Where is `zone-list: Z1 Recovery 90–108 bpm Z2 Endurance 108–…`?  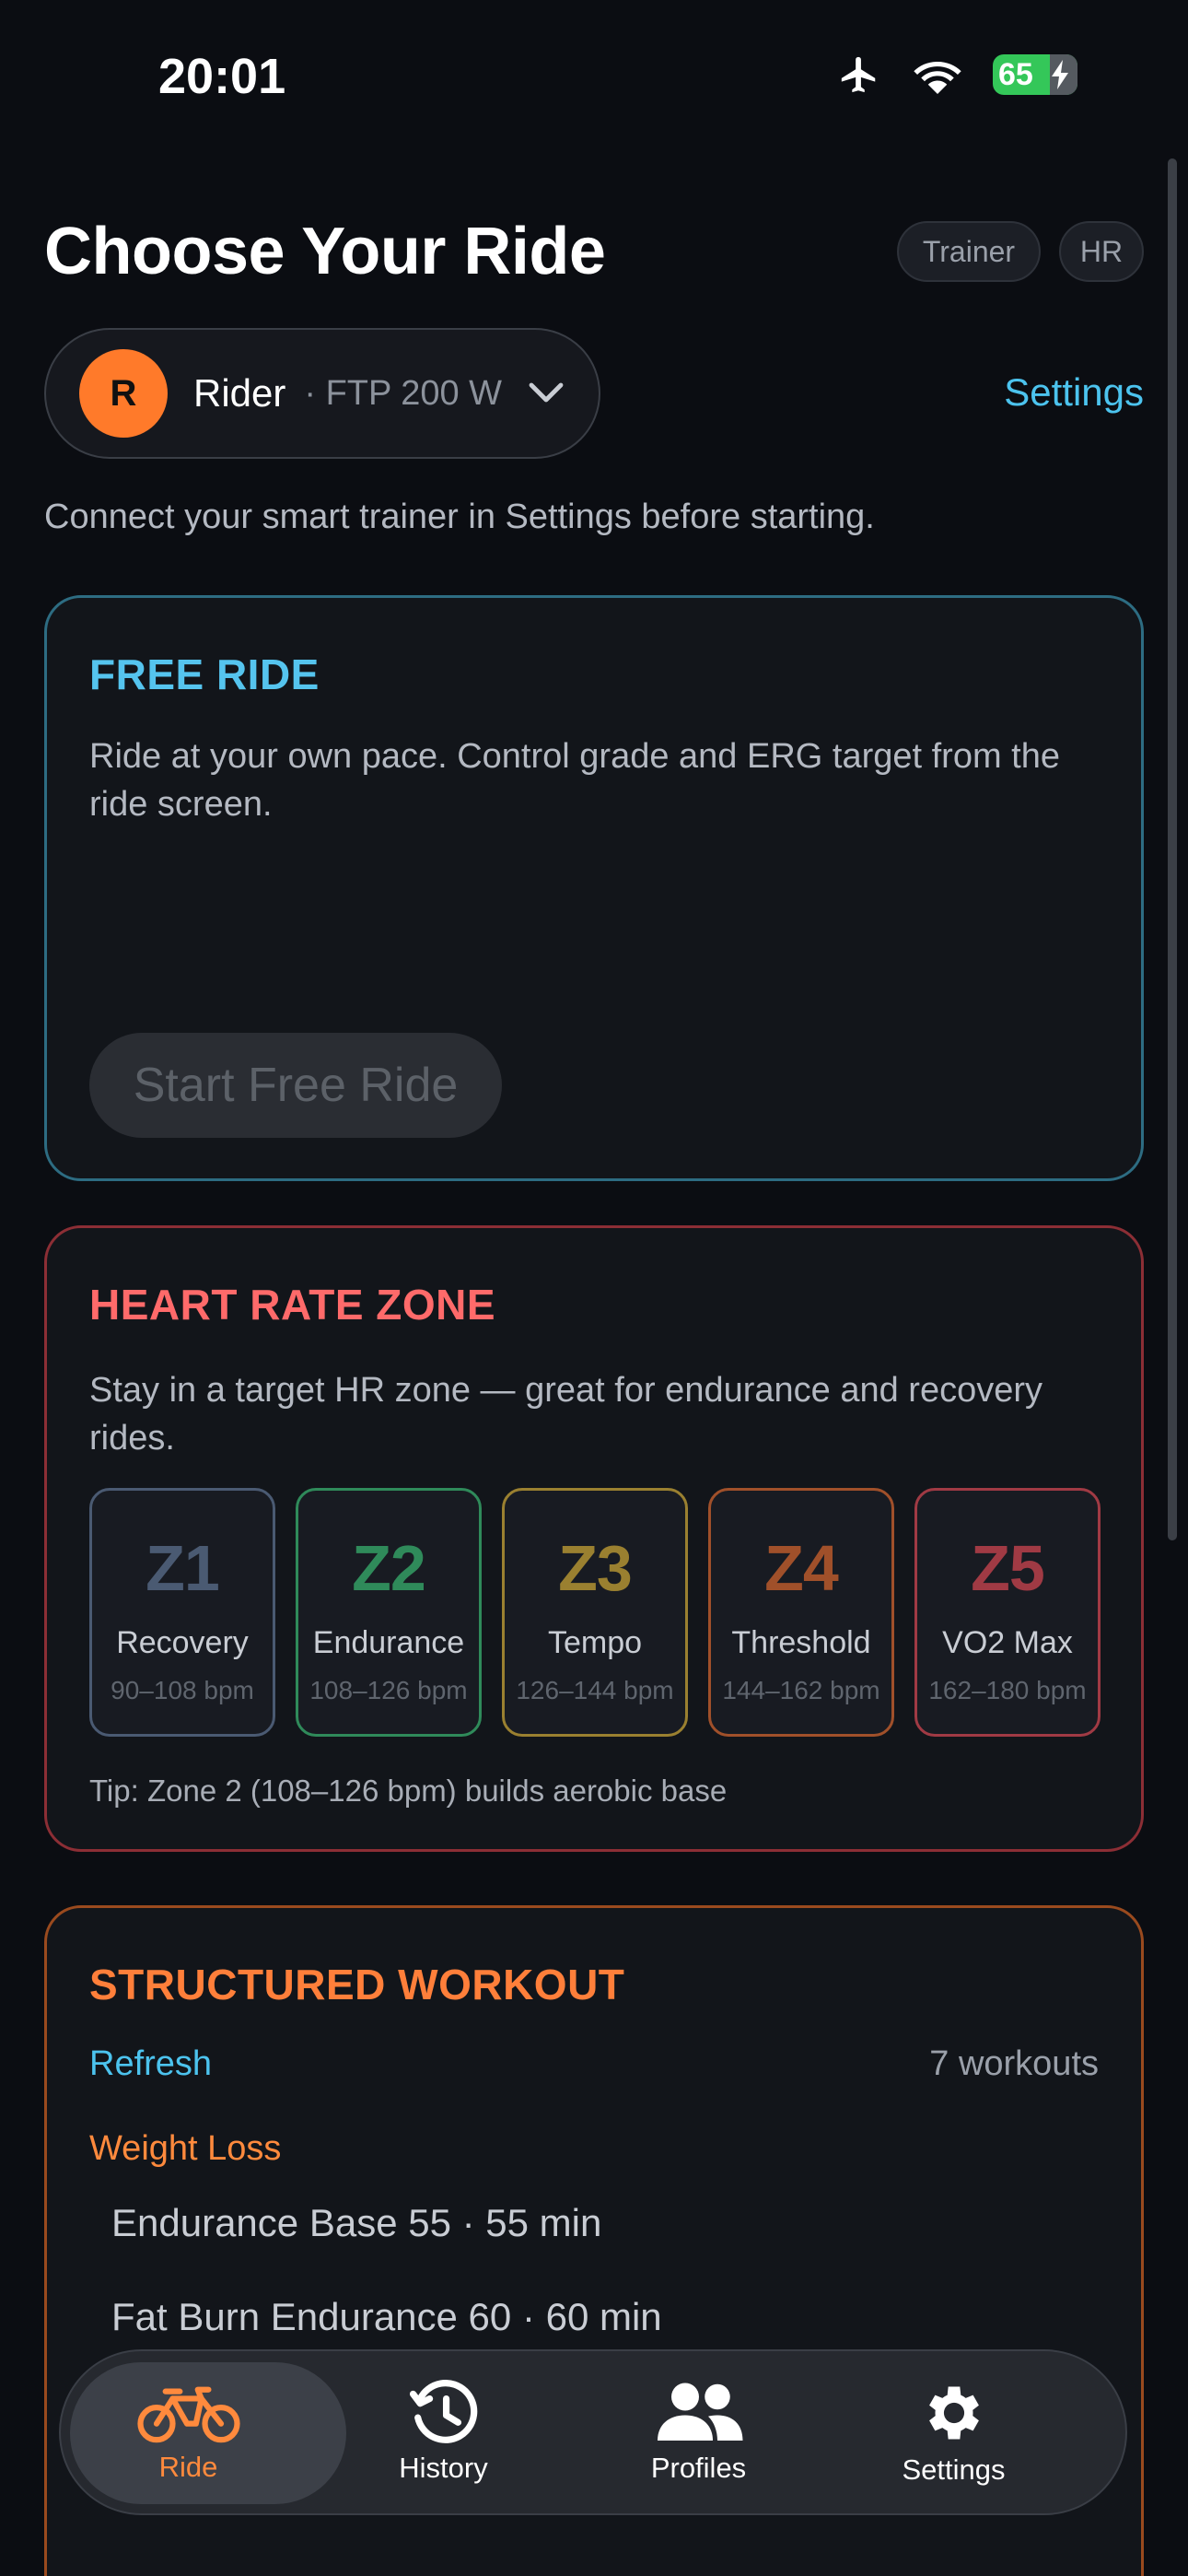 zone-list: Z1 Recovery 90–108 bpm Z2 Endurance 108–… is located at coordinates (595, 1612).